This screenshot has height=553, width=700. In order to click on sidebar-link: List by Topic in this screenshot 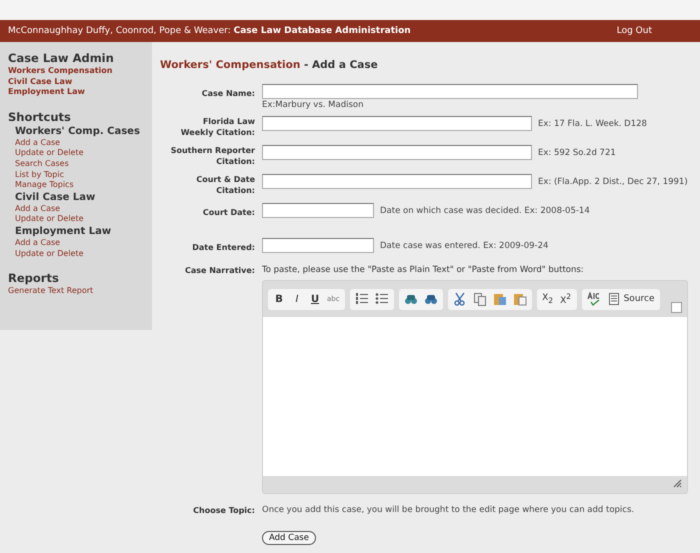, I will do `click(80, 175)`.